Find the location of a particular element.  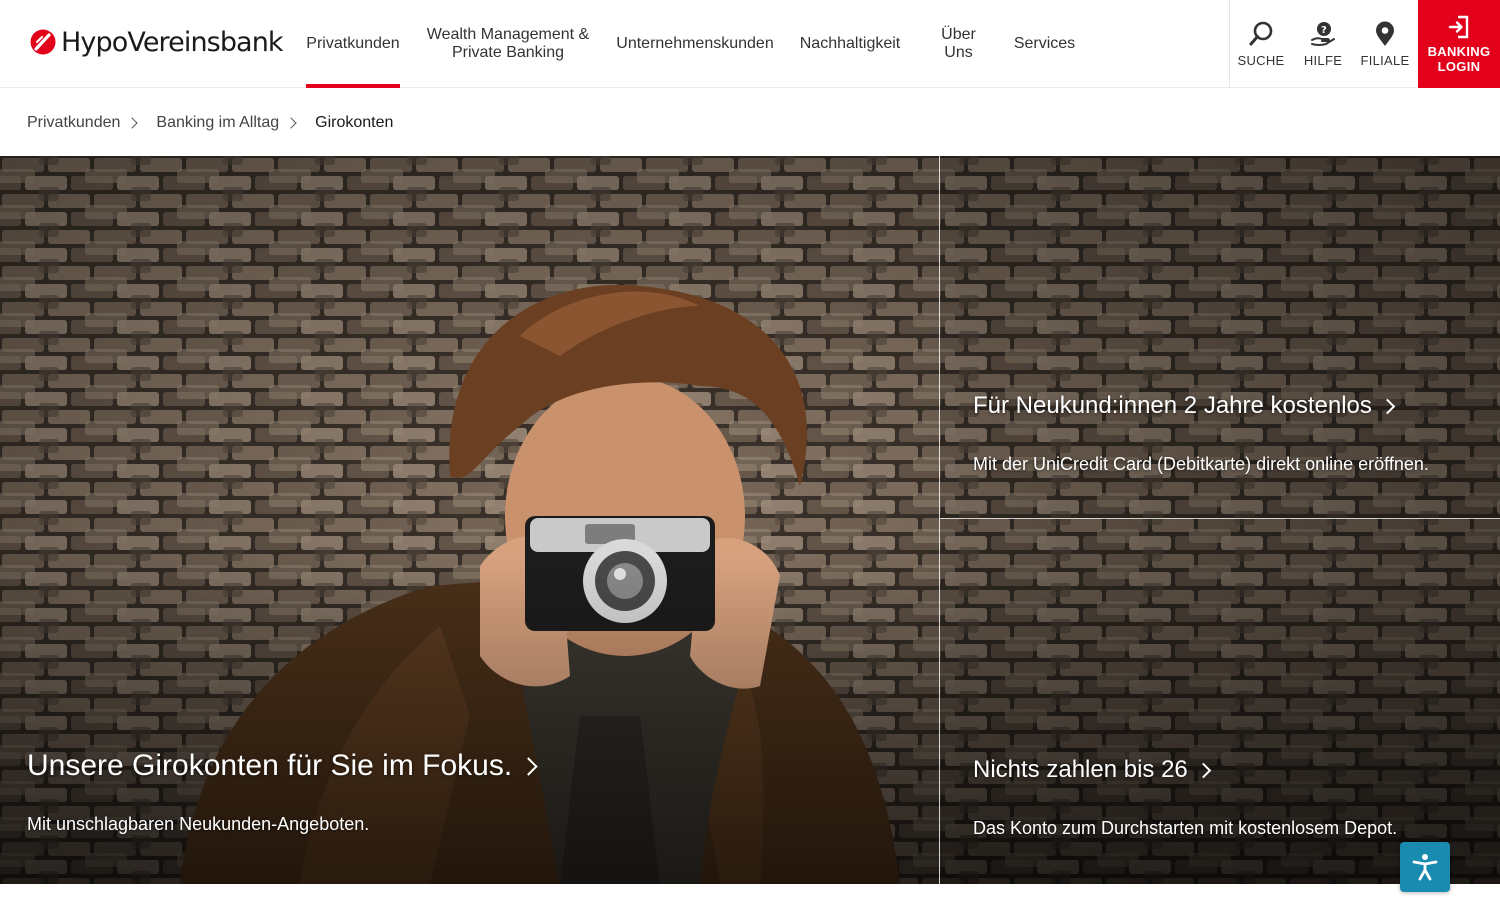

teaser-title-main-text: Unsere Girokonten für Sie im Fokus. is located at coordinates (270, 765).